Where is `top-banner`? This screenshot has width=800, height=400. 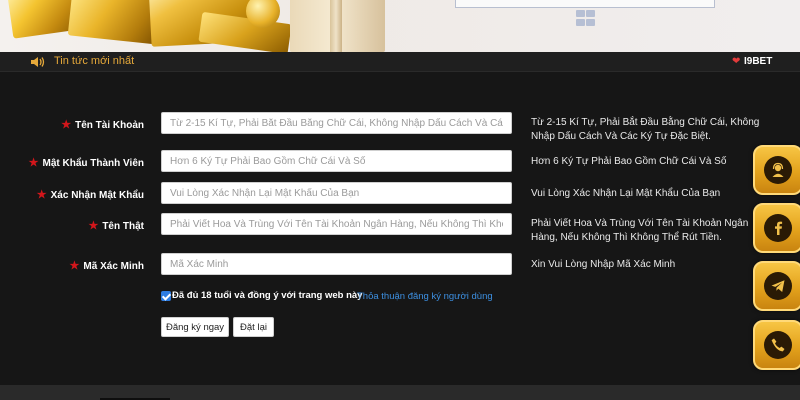
top-banner is located at coordinates (400, 26).